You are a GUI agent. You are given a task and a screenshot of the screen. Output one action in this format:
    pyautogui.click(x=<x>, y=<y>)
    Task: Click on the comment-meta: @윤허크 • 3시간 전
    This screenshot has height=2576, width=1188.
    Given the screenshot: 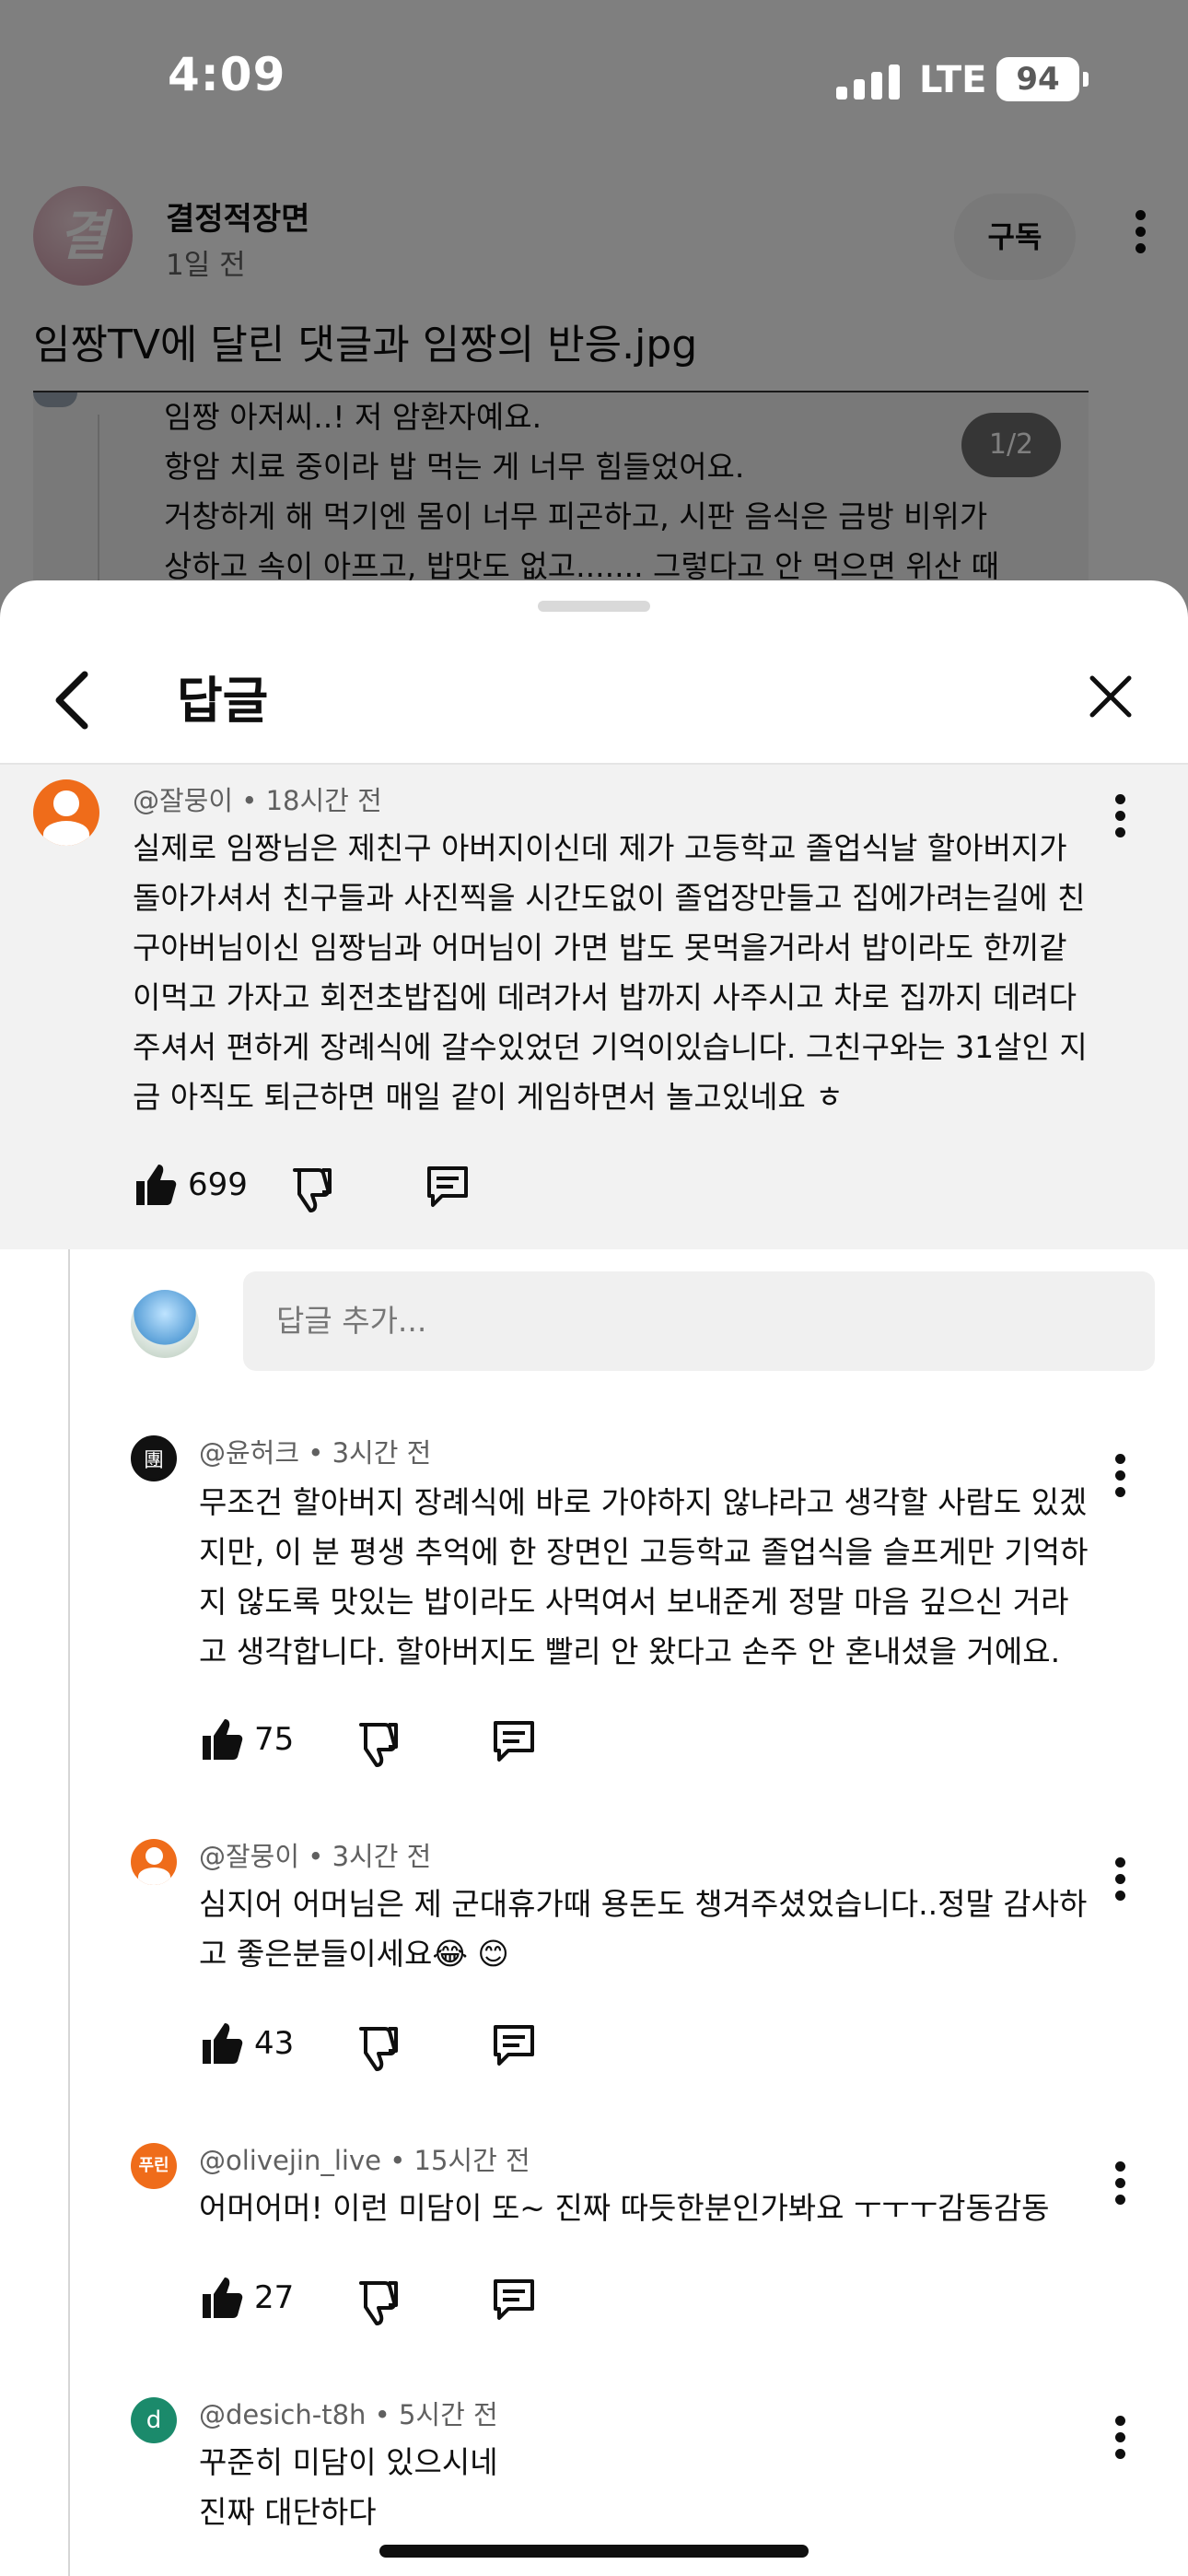 What is the action you would take?
    pyautogui.click(x=315, y=1453)
    